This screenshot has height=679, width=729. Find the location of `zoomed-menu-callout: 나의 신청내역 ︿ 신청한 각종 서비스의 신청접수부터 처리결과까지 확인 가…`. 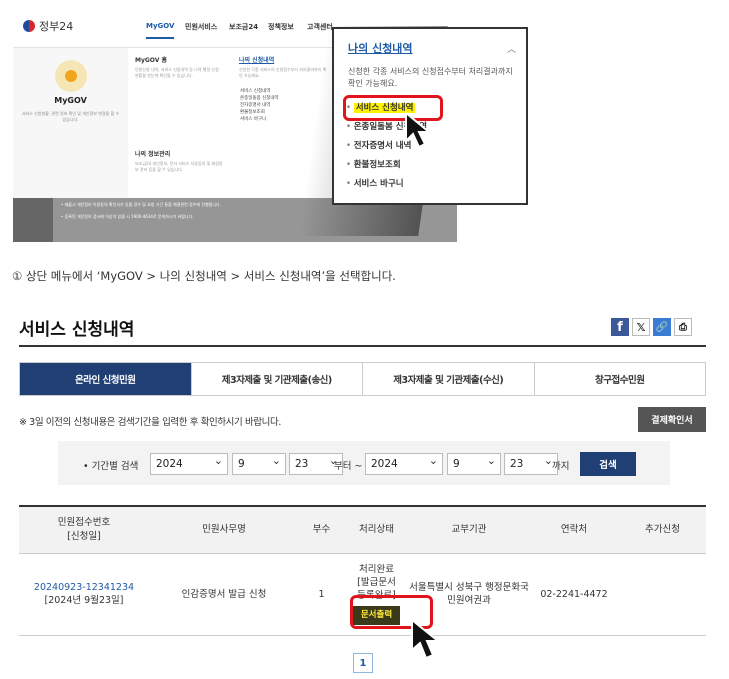

zoomed-menu-callout: 나의 신청내역 ︿ 신청한 각종 서비스의 신청접수부터 처리결과까지 확인 가… is located at coordinates (430, 116).